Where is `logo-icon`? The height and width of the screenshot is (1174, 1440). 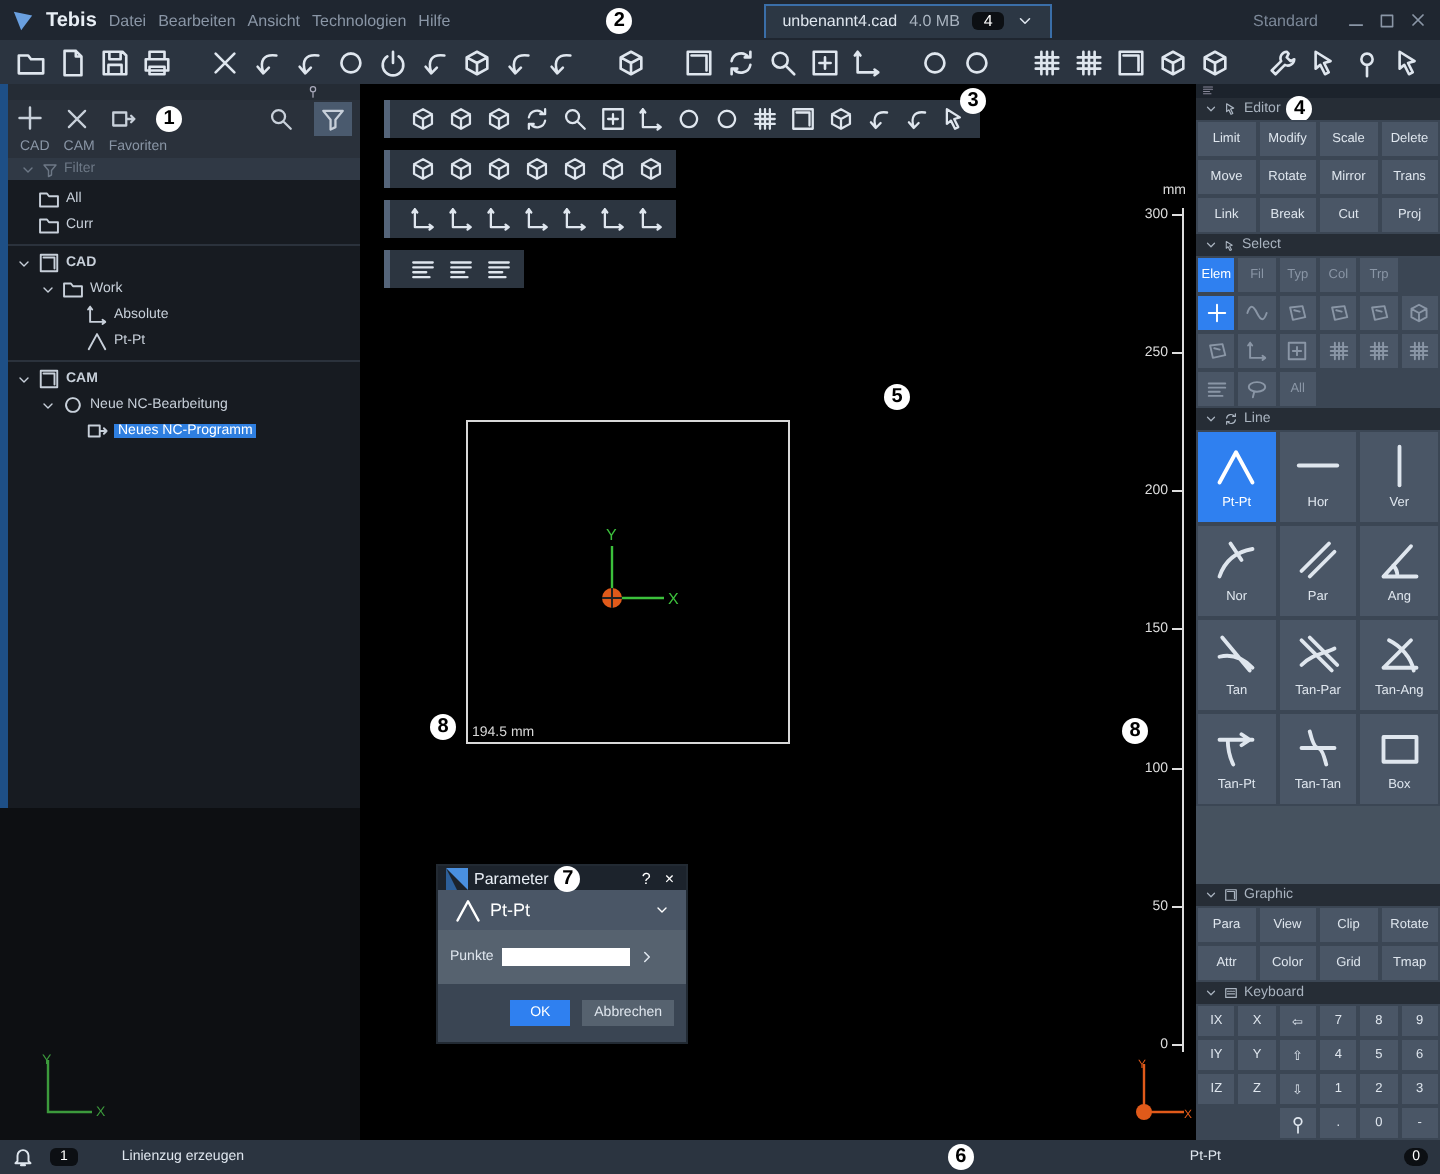
logo-icon is located at coordinates (23, 20).